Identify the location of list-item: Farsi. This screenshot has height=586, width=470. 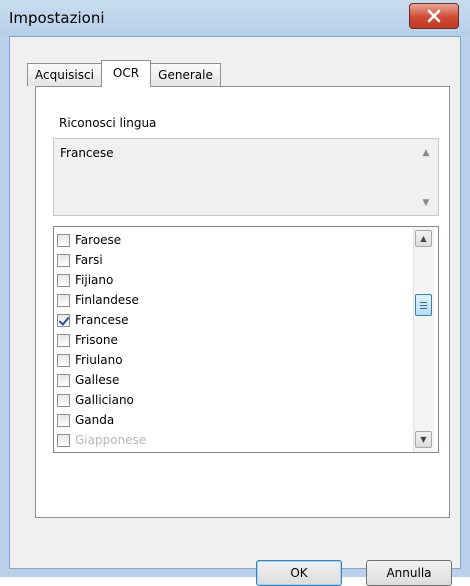
(227, 261).